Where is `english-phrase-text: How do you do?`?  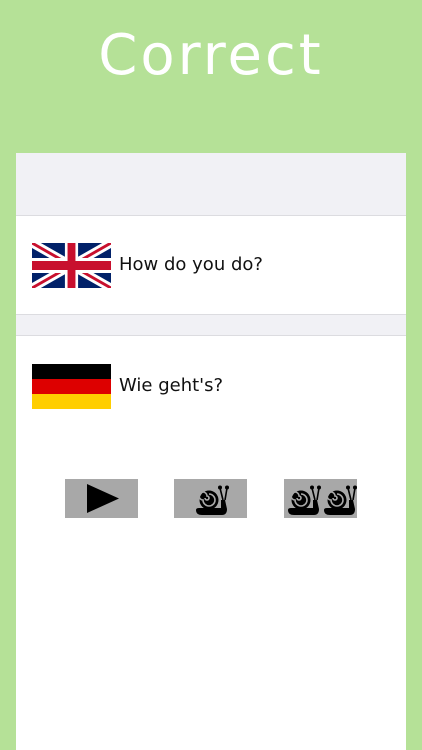
english-phrase-text: How do you do? is located at coordinates (191, 264).